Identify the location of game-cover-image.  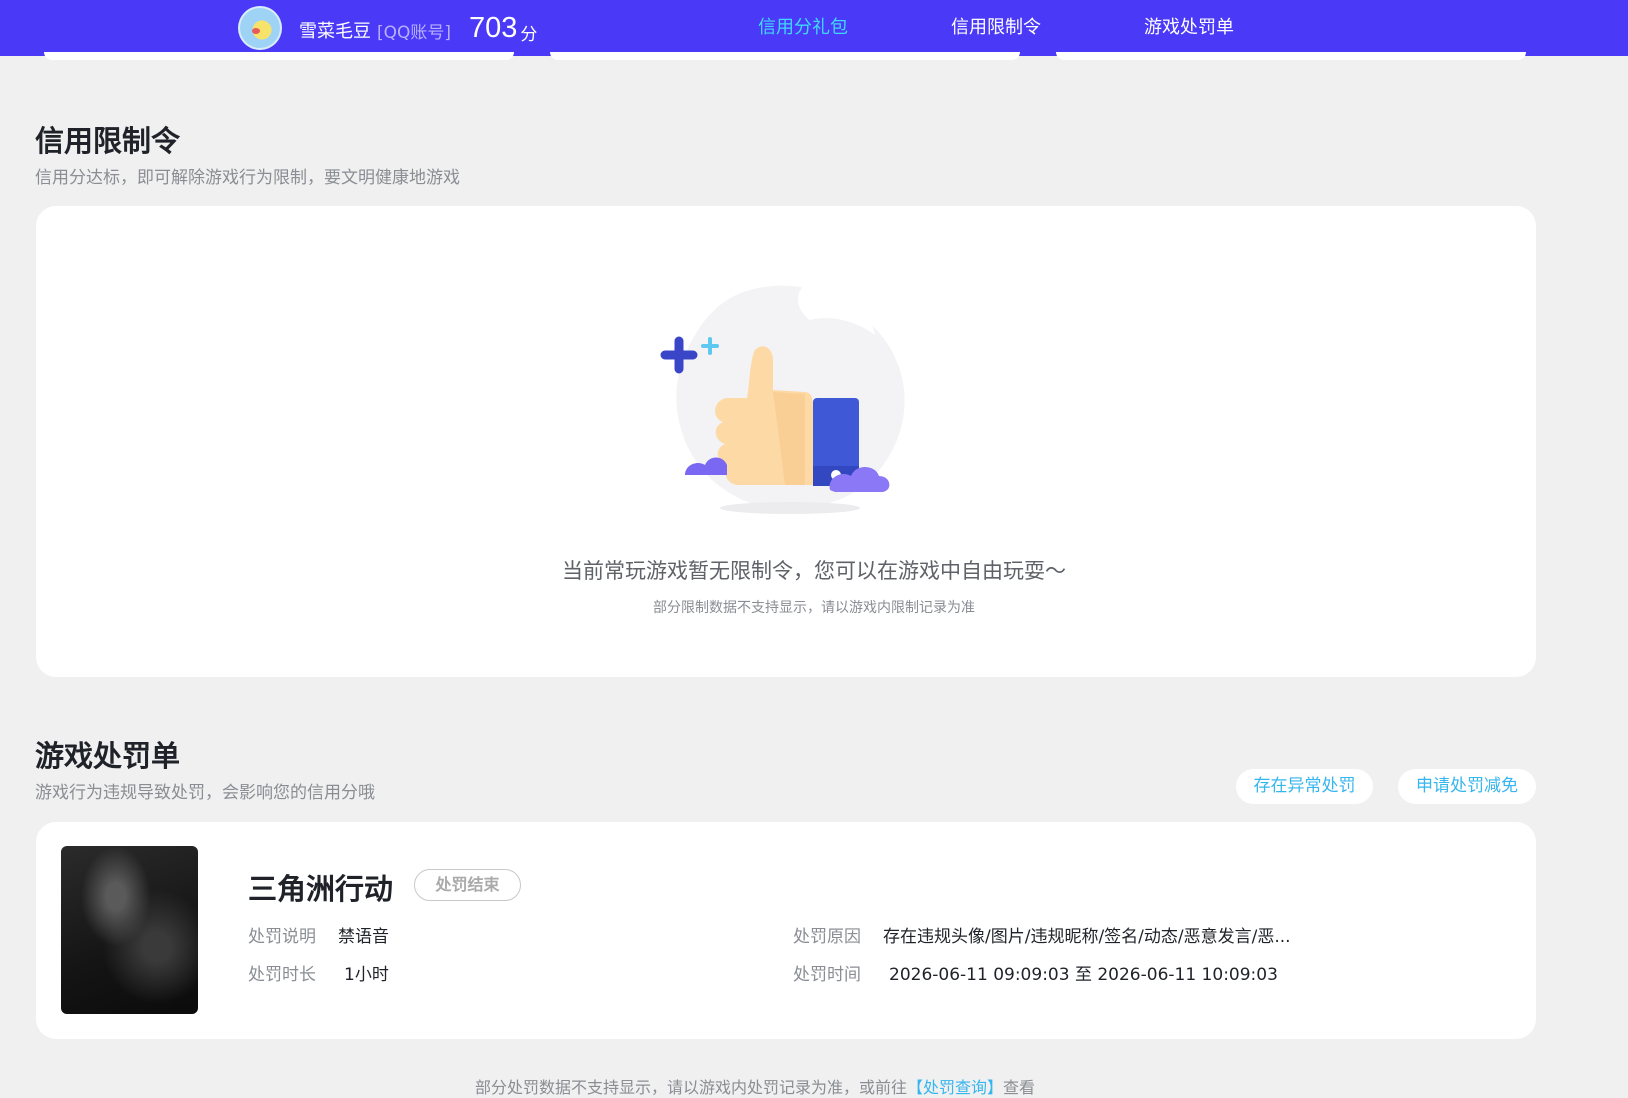
(129, 930).